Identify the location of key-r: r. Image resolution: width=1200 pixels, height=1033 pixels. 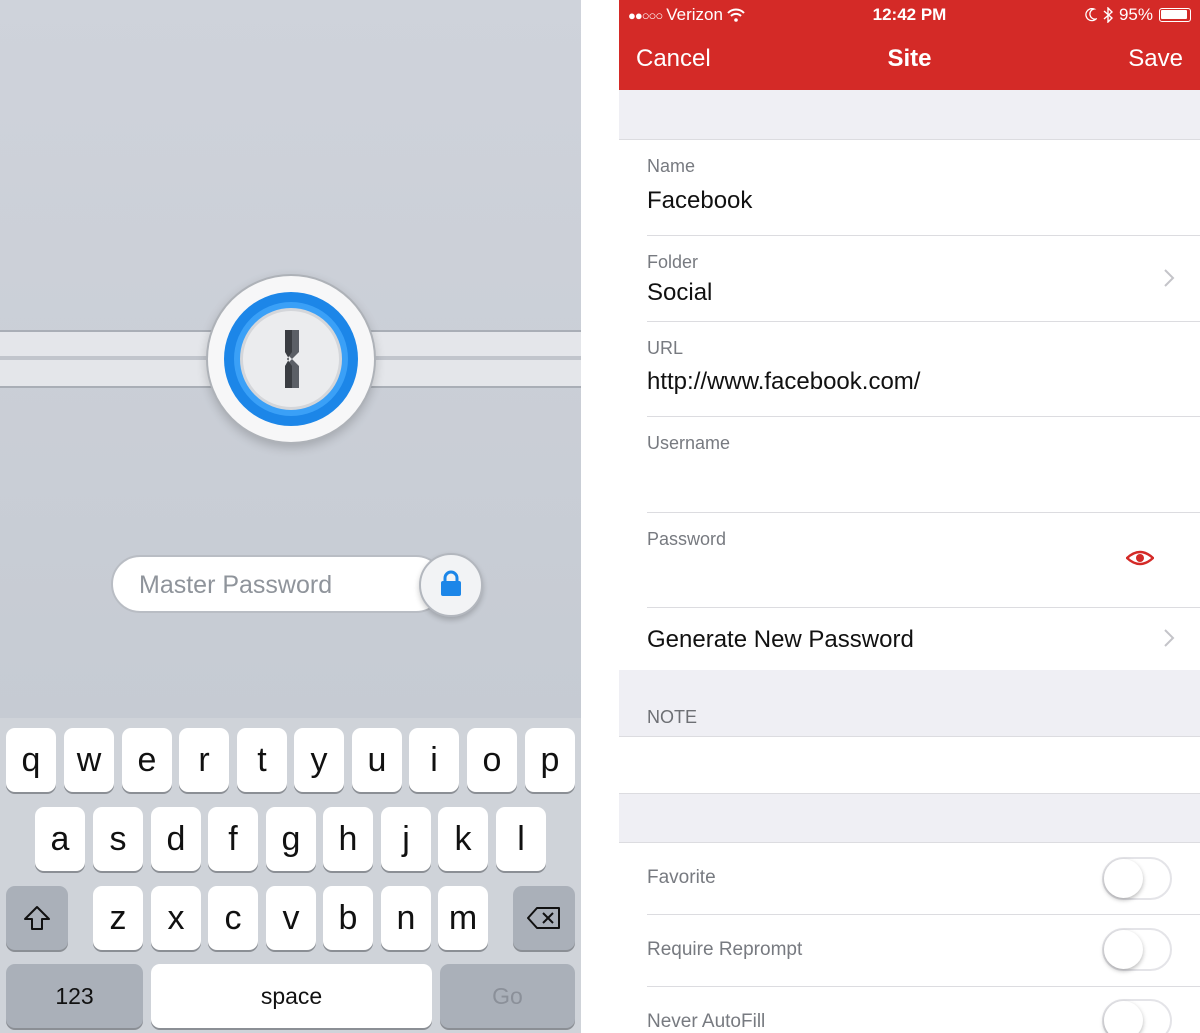
(204, 760).